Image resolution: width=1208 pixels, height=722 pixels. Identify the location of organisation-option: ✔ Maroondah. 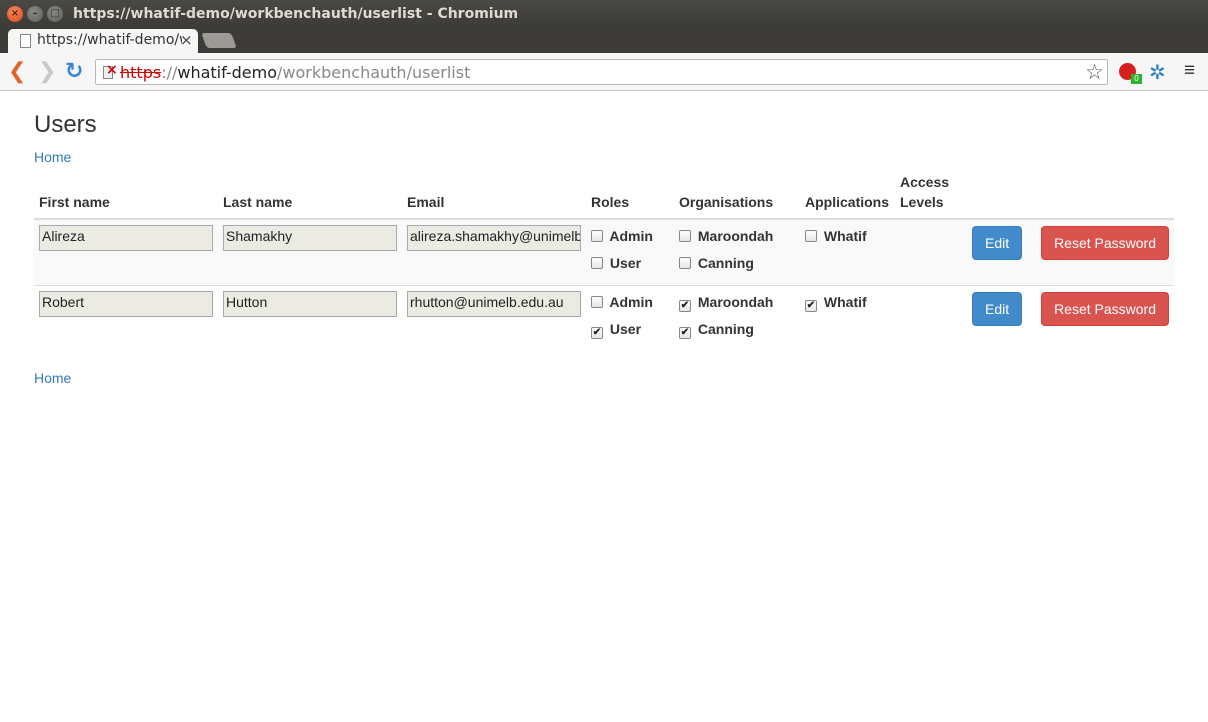
(737, 304).